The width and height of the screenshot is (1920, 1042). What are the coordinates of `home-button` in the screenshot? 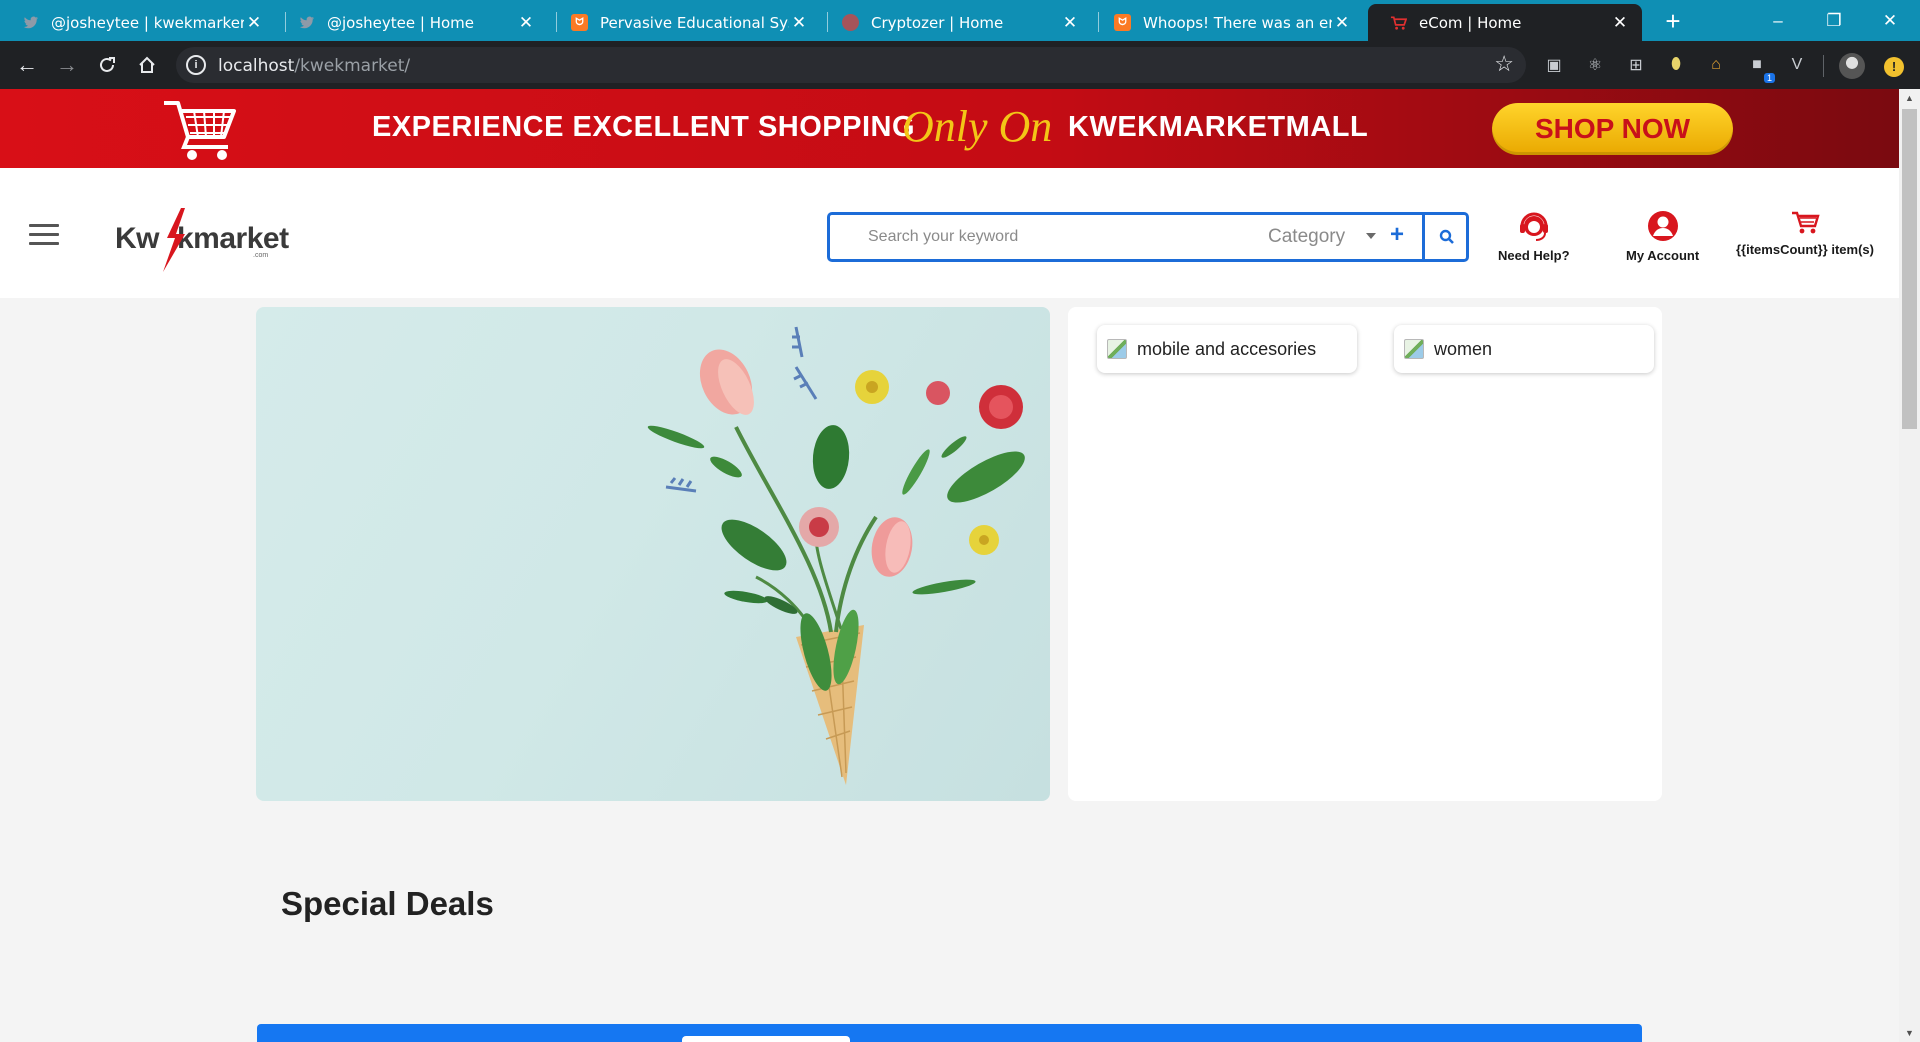 It's located at (147, 65).